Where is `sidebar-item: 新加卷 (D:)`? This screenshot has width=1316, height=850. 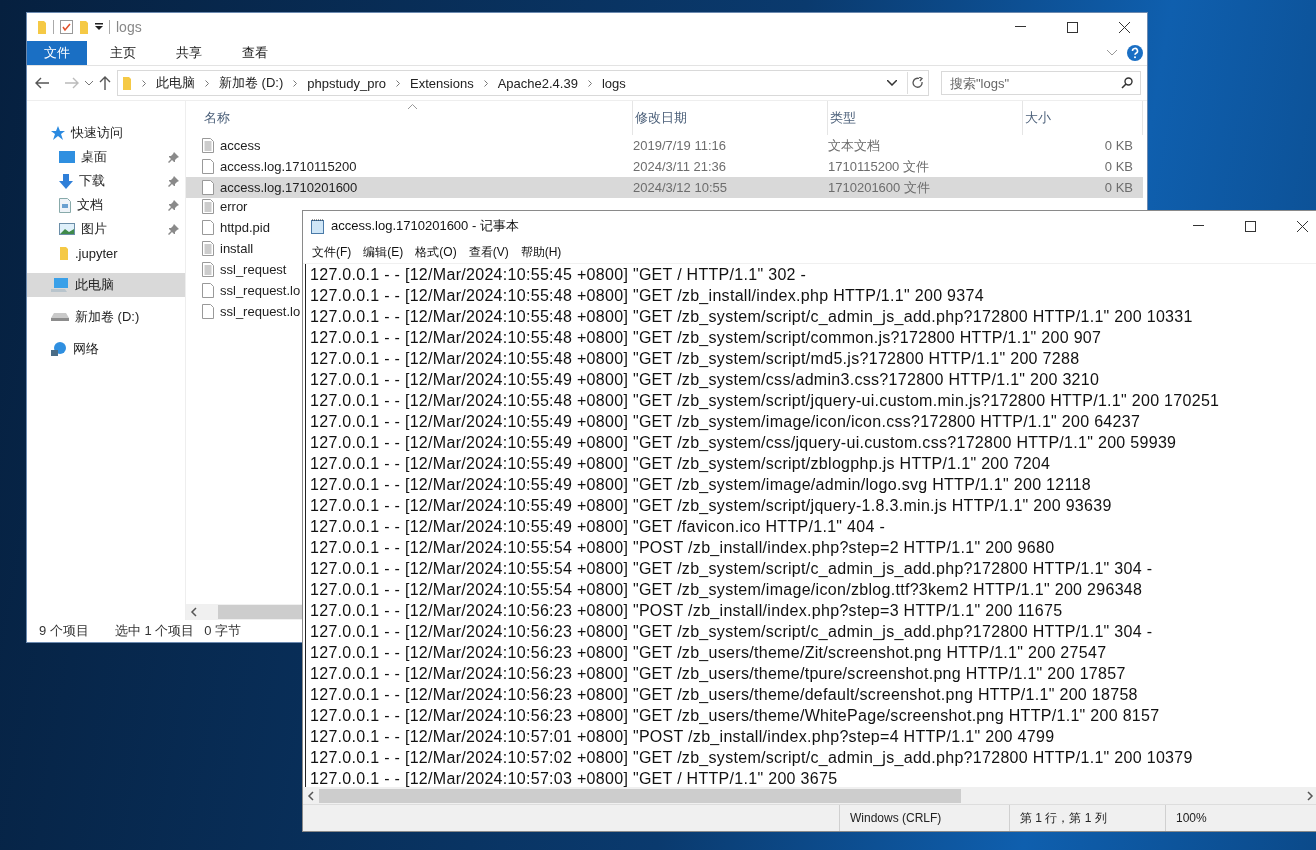
sidebar-item: 新加卷 (D:) is located at coordinates (106, 317).